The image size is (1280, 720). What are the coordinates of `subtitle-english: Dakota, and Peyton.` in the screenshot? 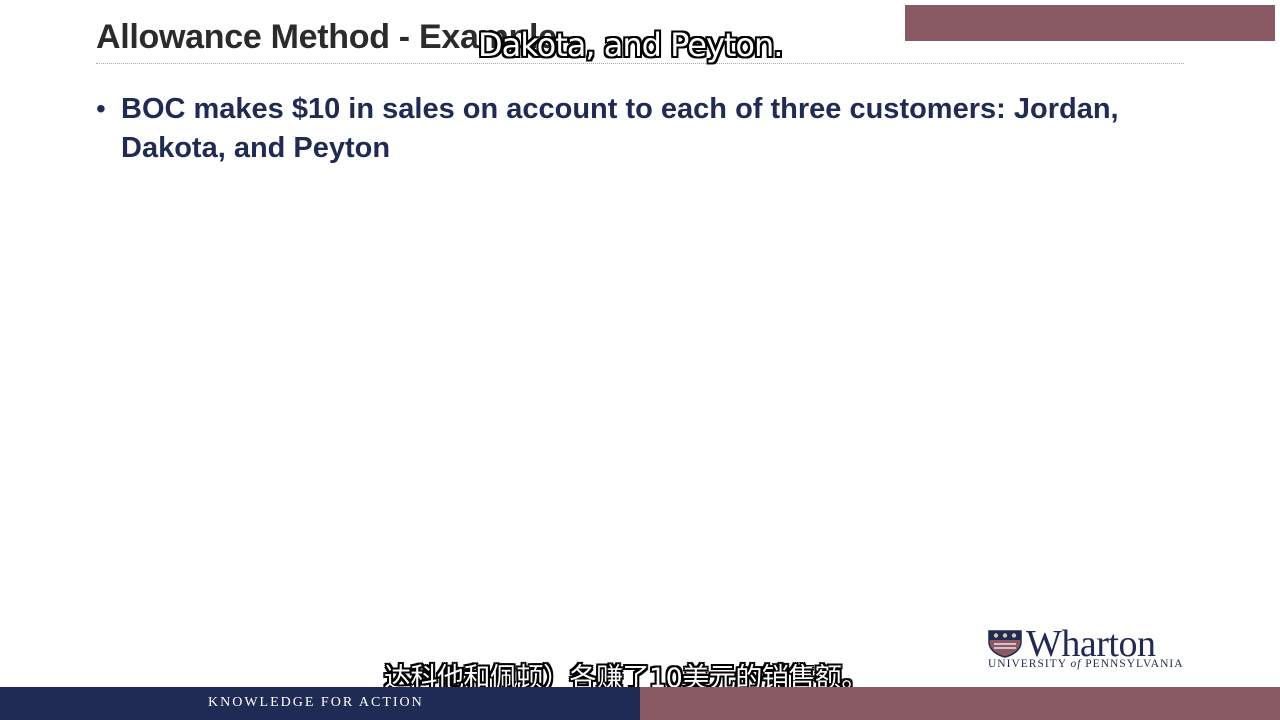 It's located at (630, 45).